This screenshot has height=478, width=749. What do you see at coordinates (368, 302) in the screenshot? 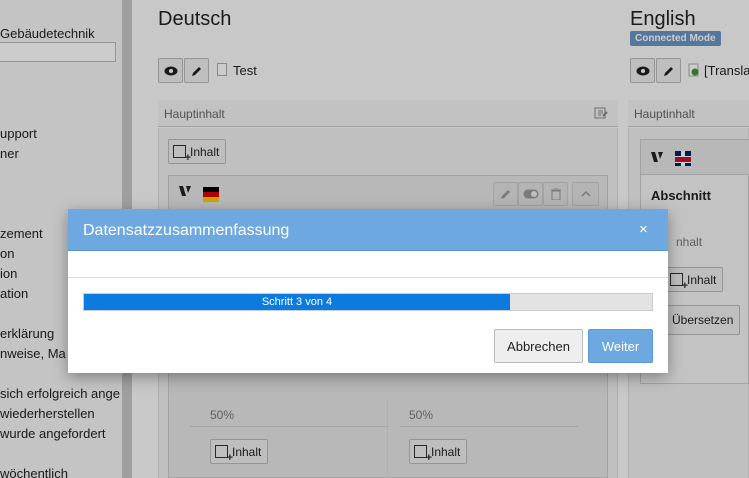
I see `progress-bar: Schritt 3 von 4` at bounding box center [368, 302].